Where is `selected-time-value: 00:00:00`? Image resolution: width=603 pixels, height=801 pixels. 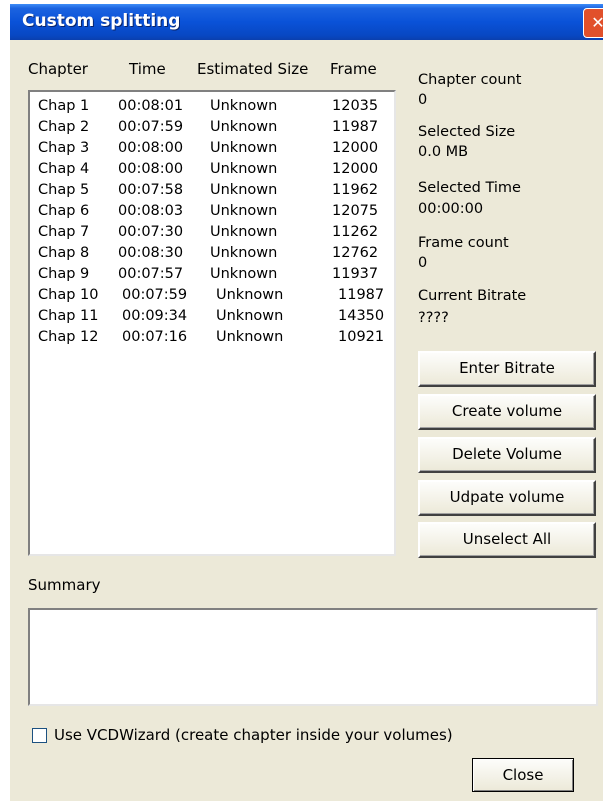 selected-time-value: 00:00:00 is located at coordinates (451, 209).